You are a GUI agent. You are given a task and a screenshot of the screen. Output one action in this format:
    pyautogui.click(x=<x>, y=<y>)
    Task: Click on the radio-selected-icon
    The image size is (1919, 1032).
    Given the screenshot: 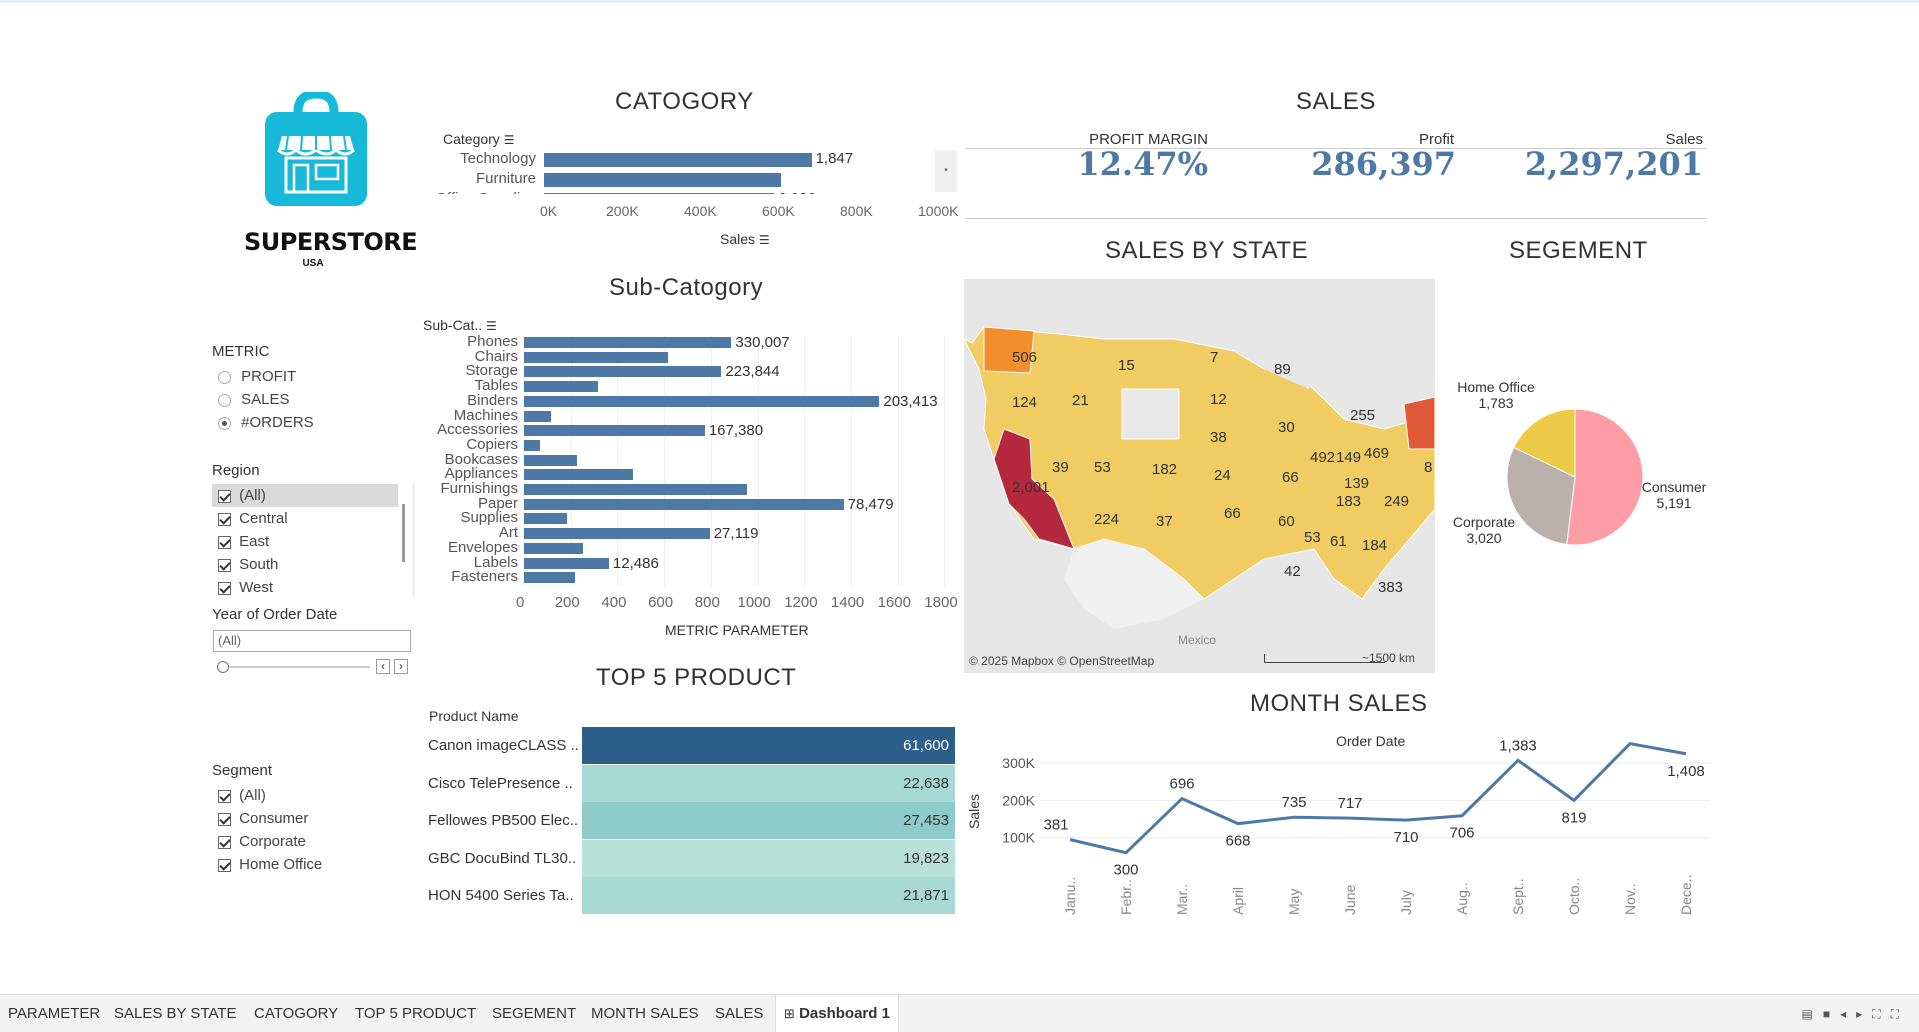 What is the action you would take?
    pyautogui.click(x=224, y=423)
    